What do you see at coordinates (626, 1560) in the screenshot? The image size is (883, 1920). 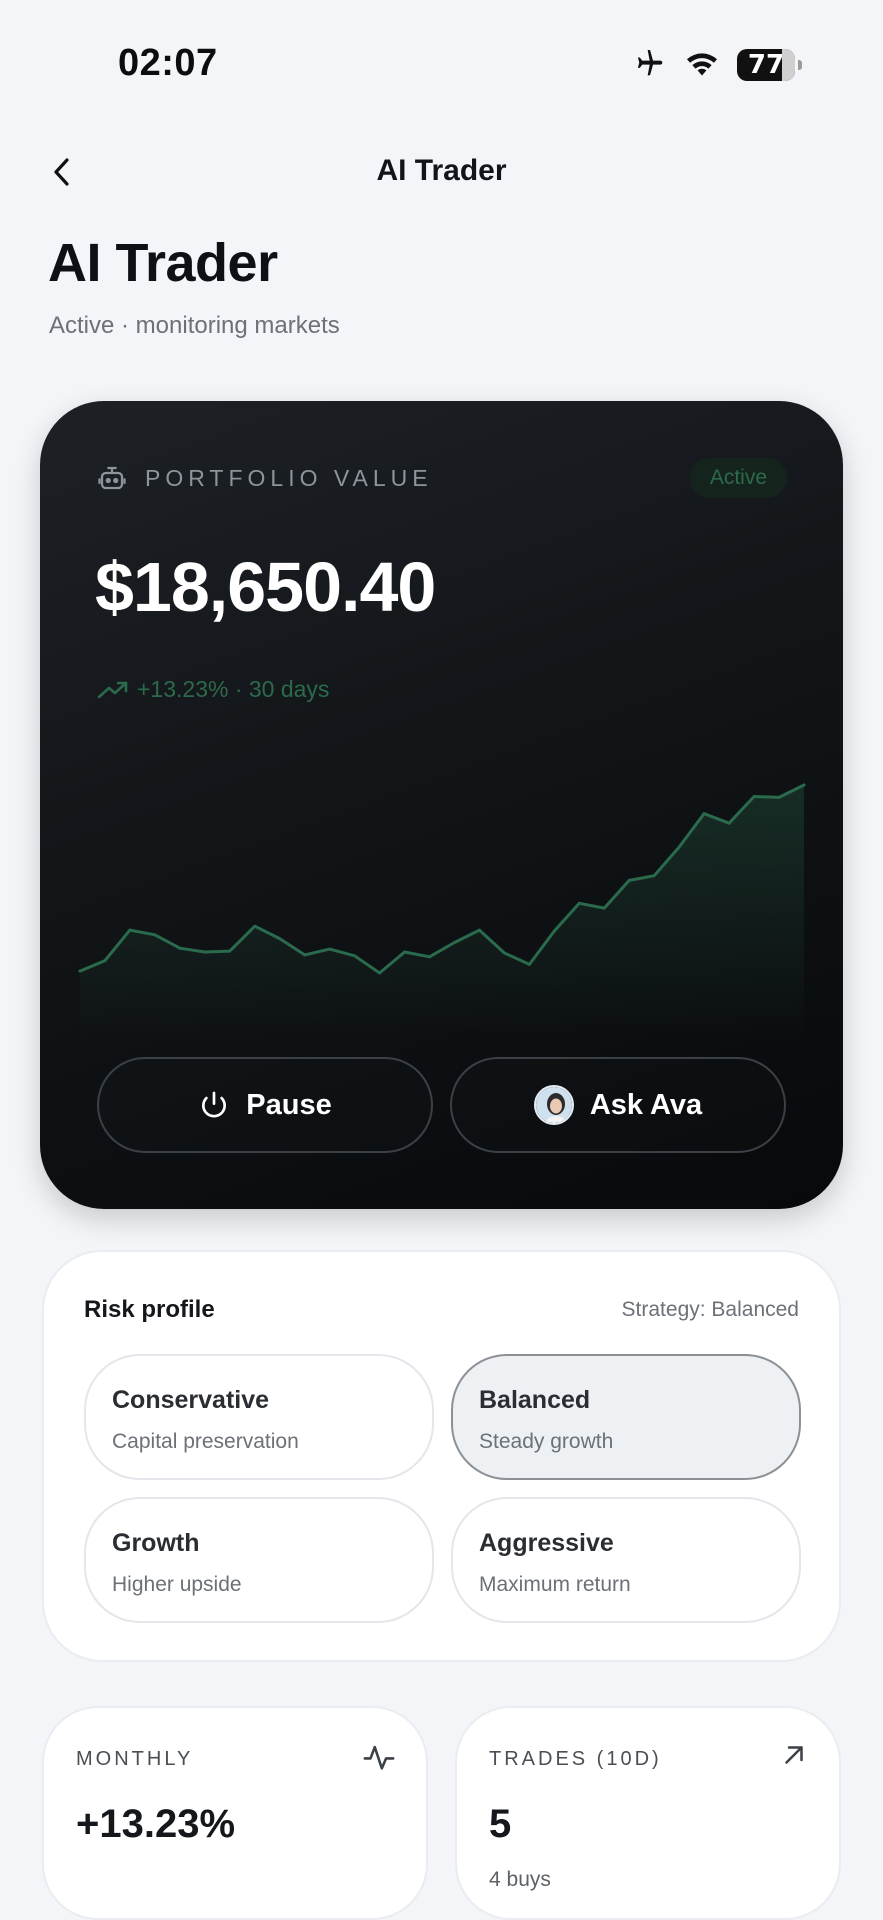 I see `risk-option-aggressive: Aggressive Maximum return` at bounding box center [626, 1560].